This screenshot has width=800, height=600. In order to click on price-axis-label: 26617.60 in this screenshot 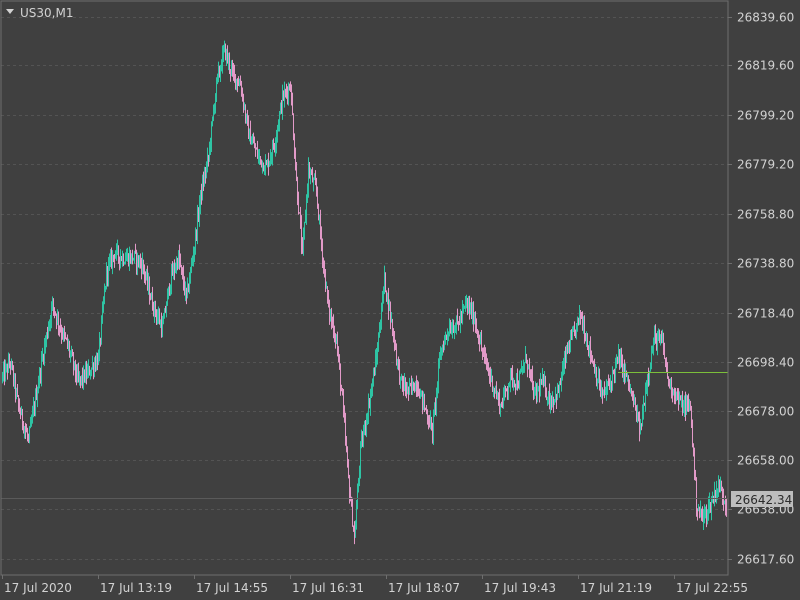, I will do `click(765, 560)`.